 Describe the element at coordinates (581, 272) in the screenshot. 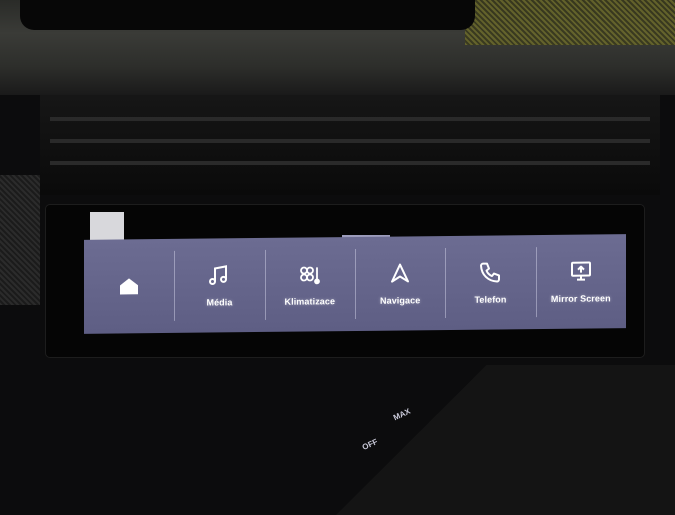

I see `mirror-screen-icon` at that location.